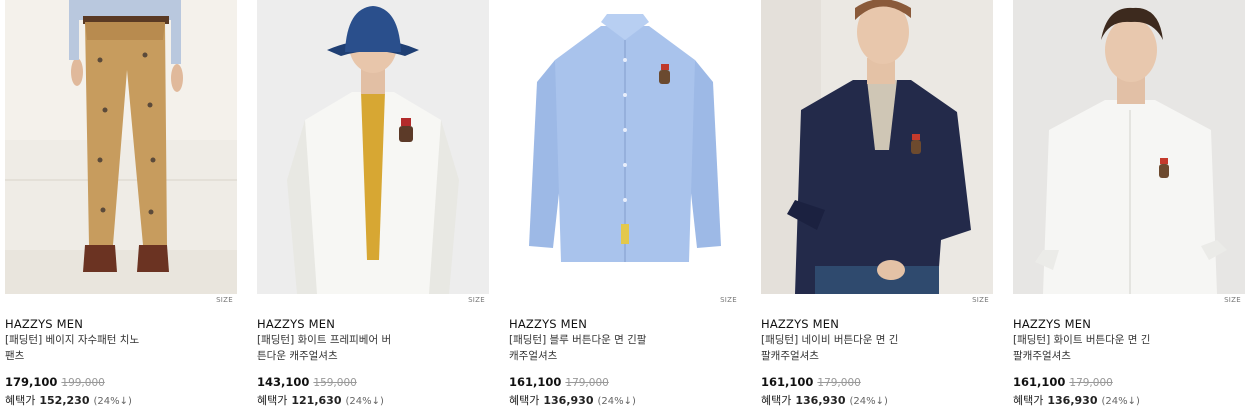 Image resolution: width=1249 pixels, height=415 pixels. I want to click on original-price: 199,000, so click(83, 383).